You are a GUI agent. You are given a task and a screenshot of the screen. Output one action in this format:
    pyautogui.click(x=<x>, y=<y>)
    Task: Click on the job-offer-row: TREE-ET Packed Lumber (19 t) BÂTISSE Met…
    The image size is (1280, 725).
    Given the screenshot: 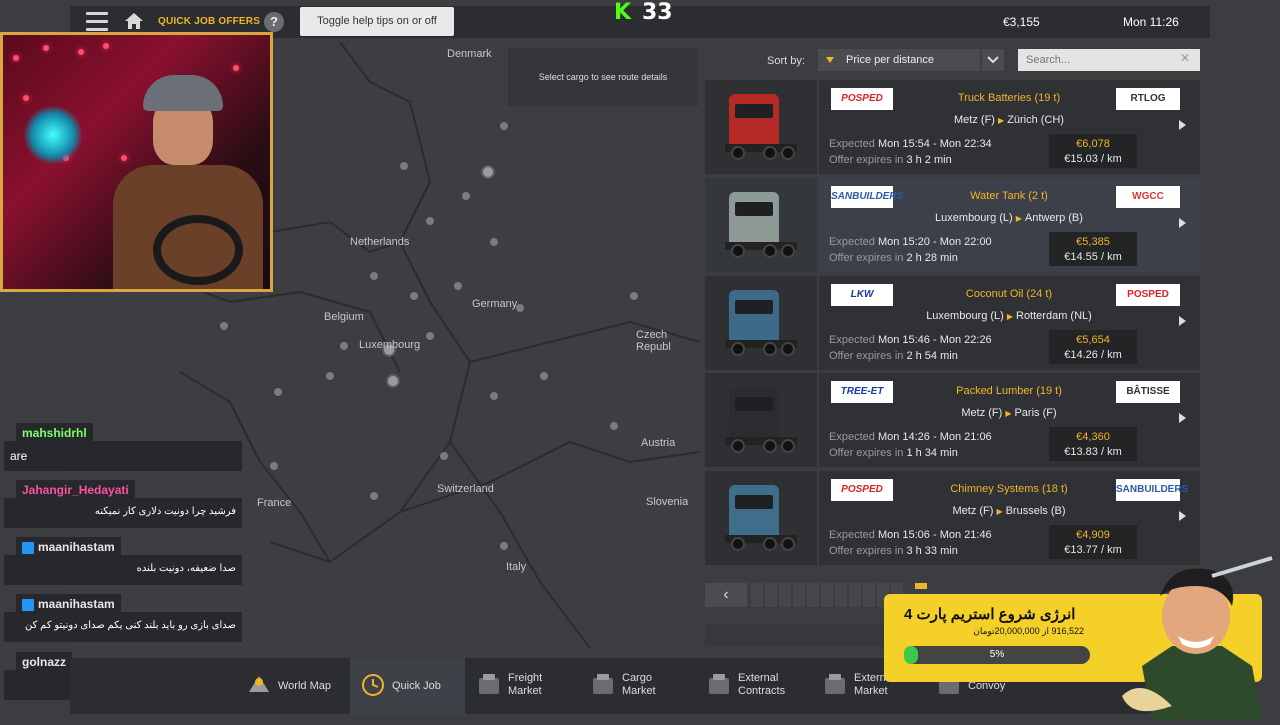 What is the action you would take?
    pyautogui.click(x=952, y=420)
    